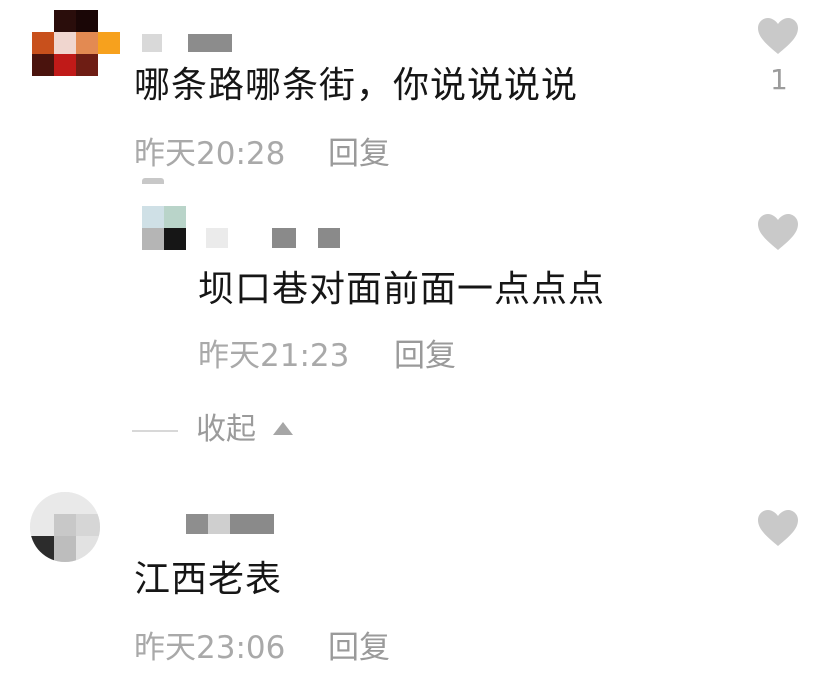  I want to click on comment-time: 昨天23:06, so click(210, 648).